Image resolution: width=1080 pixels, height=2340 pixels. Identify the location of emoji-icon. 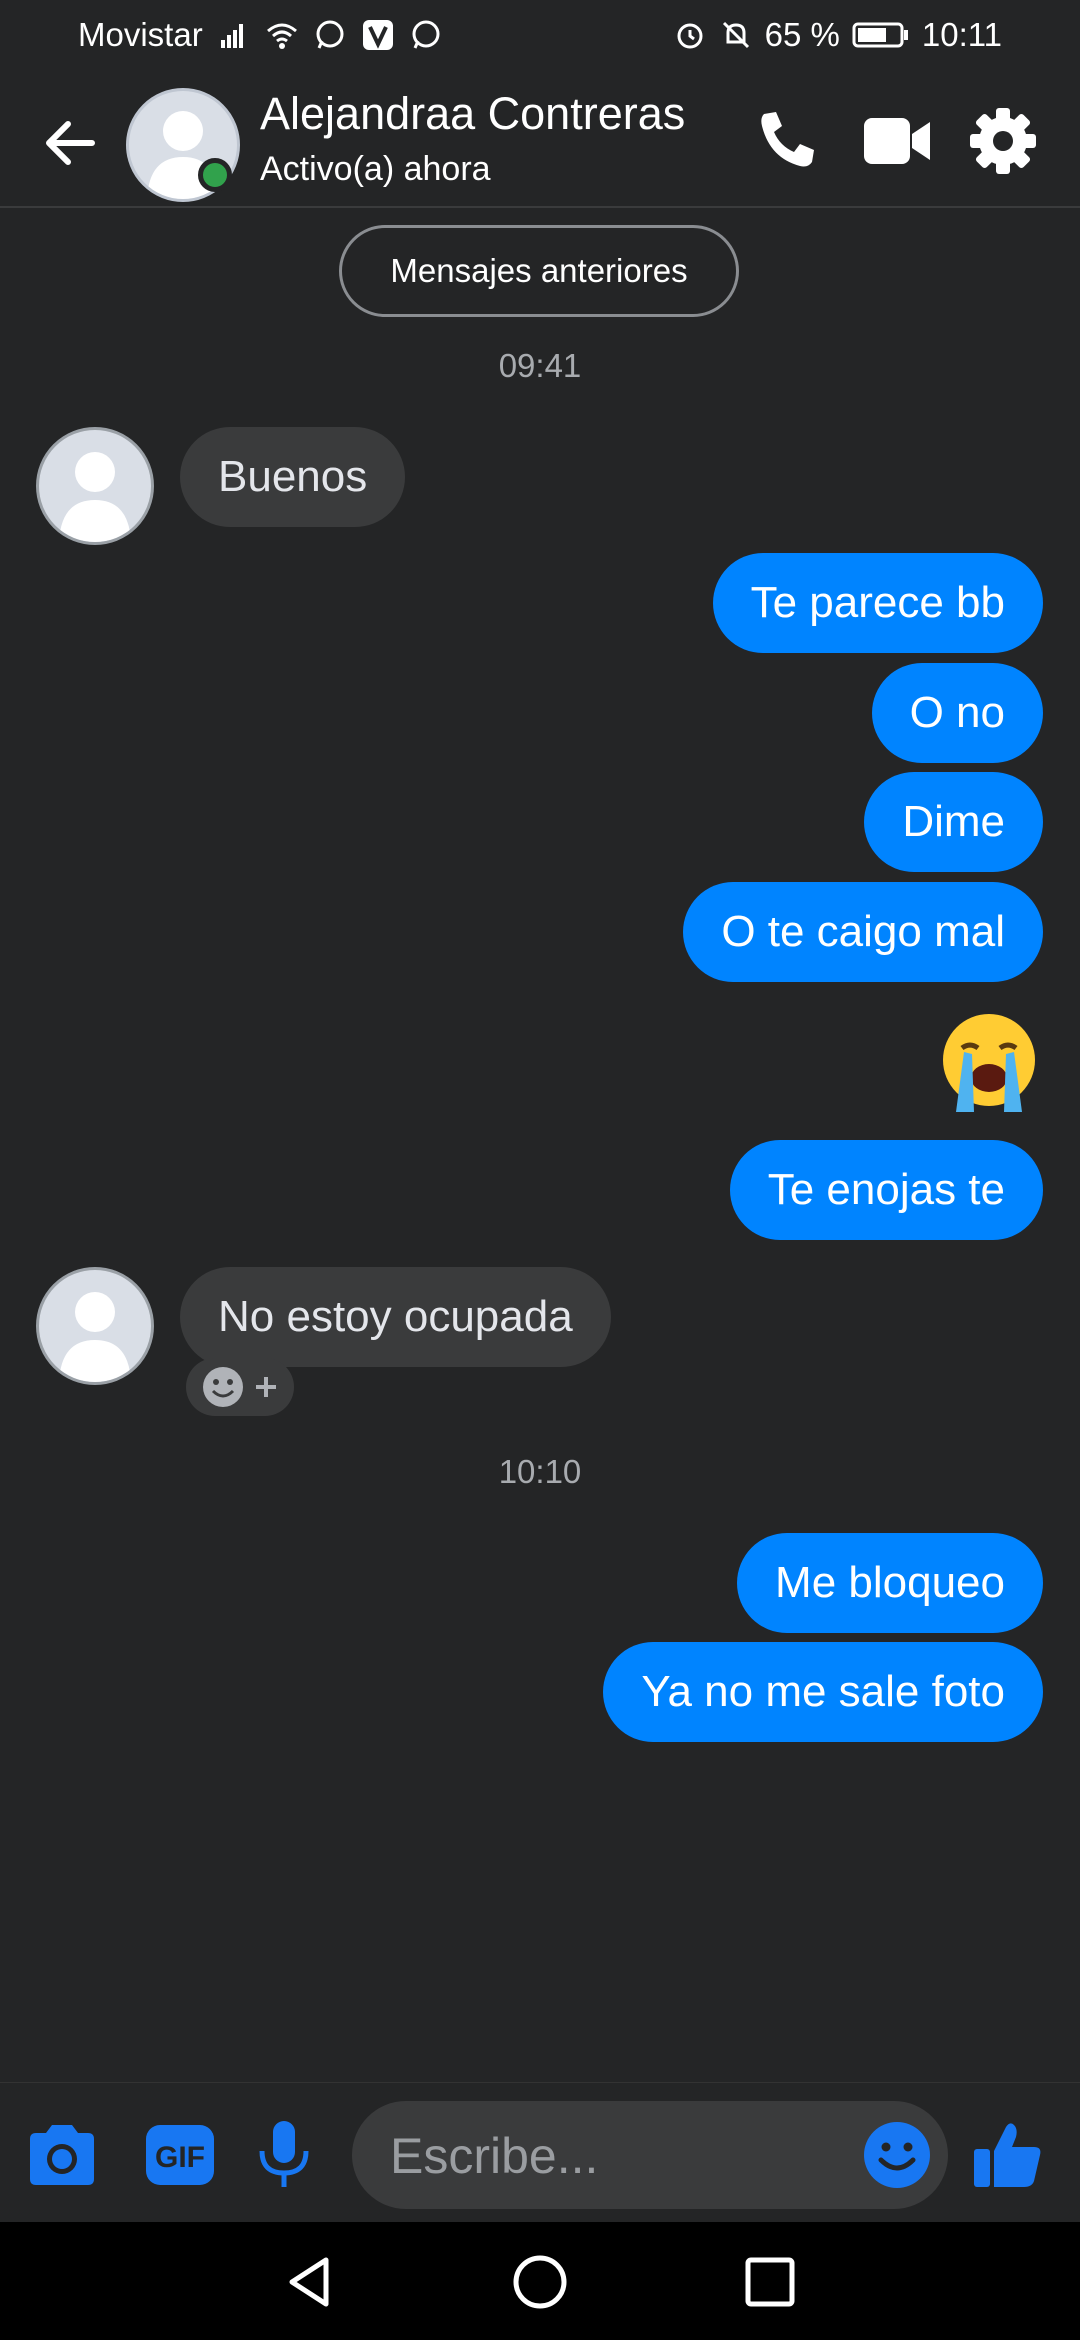
(897, 2155).